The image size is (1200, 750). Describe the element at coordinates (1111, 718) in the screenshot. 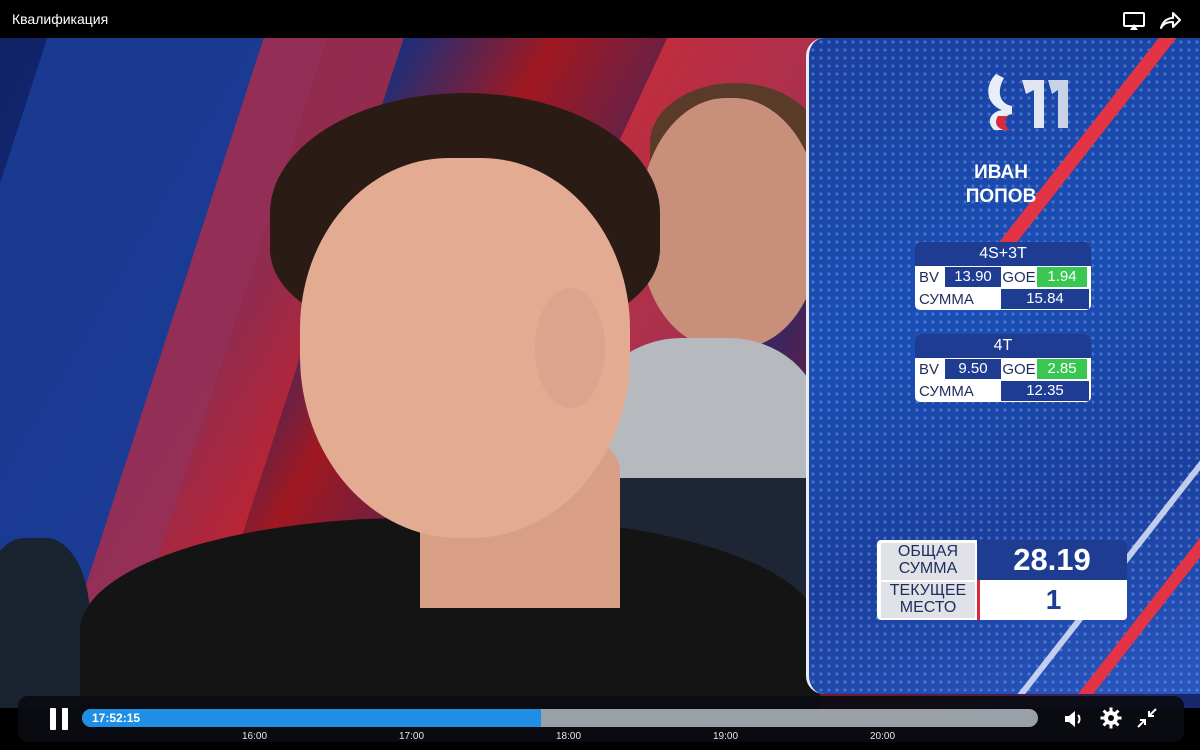

I see `gear-icon` at that location.